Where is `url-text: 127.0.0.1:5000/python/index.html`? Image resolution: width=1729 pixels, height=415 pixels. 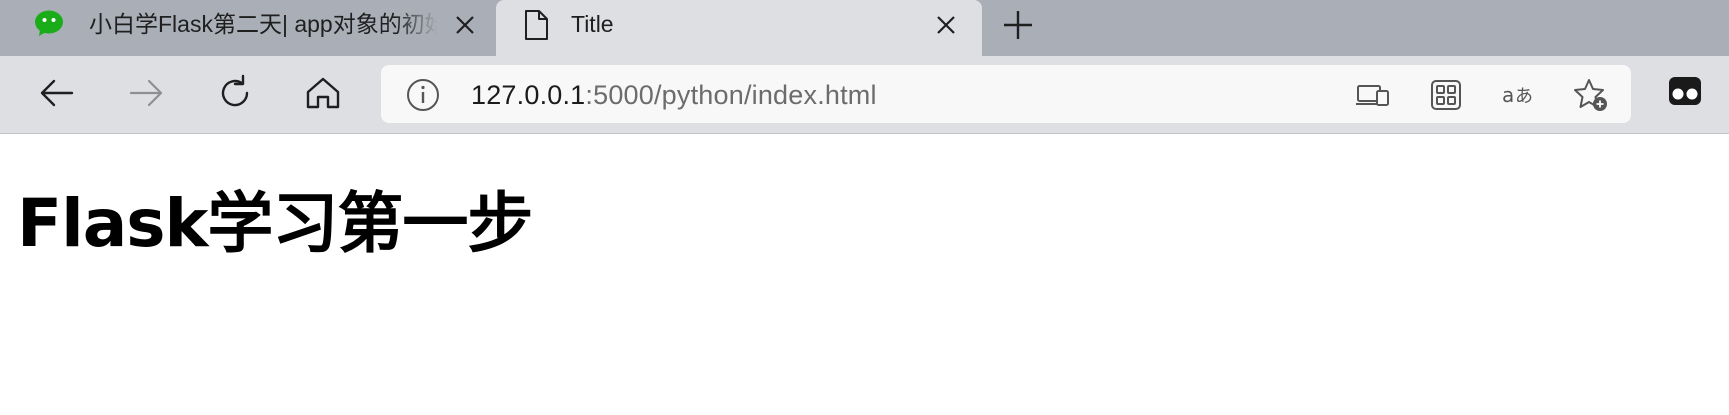
url-text: 127.0.0.1:5000/python/index.html is located at coordinates (674, 95).